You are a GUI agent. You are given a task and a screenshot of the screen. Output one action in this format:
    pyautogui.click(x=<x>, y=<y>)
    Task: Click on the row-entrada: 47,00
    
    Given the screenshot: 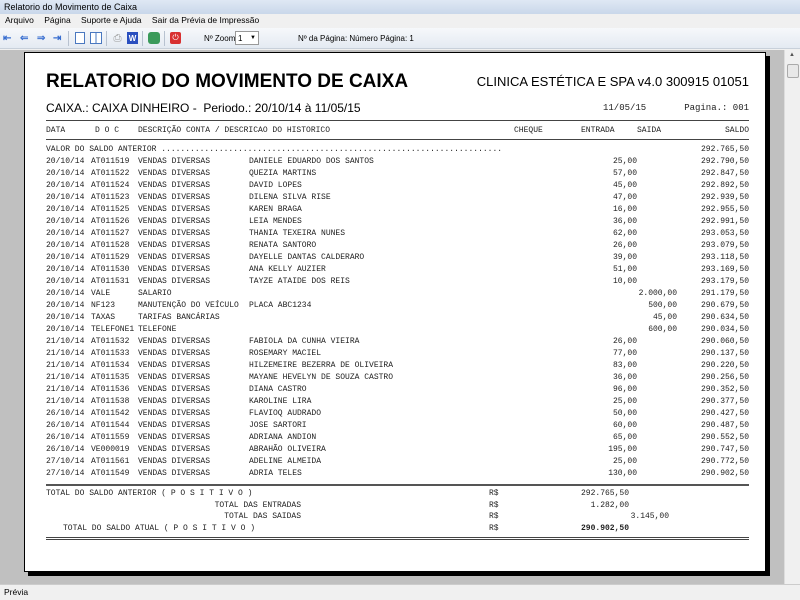 What is the action you would take?
    pyautogui.click(x=624, y=197)
    